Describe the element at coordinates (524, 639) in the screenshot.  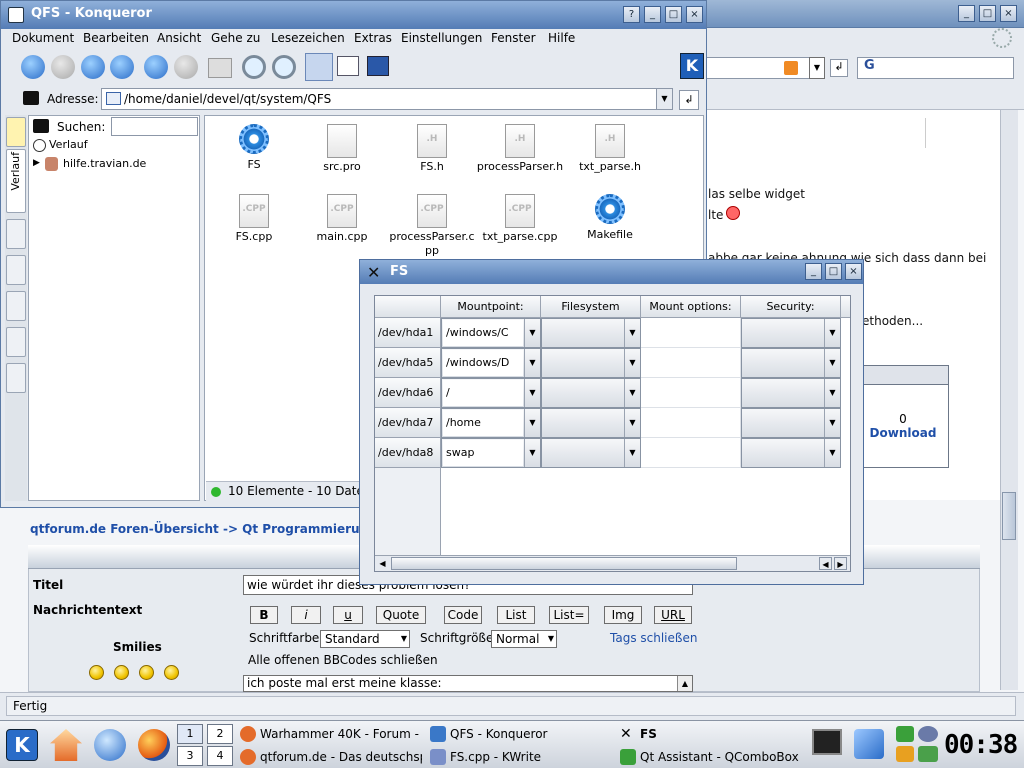
I see `font-size-select: Normal ▼` at that location.